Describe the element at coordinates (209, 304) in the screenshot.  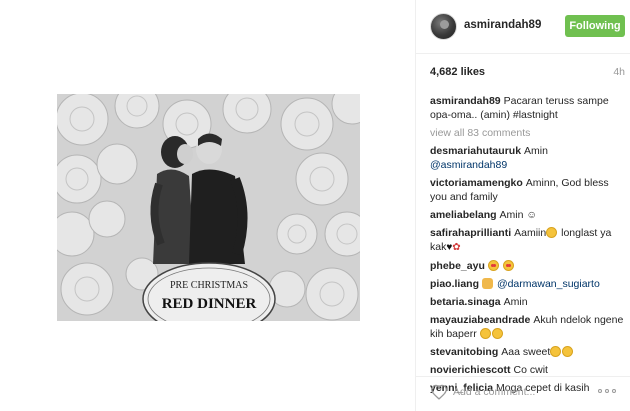
I see `sign-line-2: RED DINNER` at that location.